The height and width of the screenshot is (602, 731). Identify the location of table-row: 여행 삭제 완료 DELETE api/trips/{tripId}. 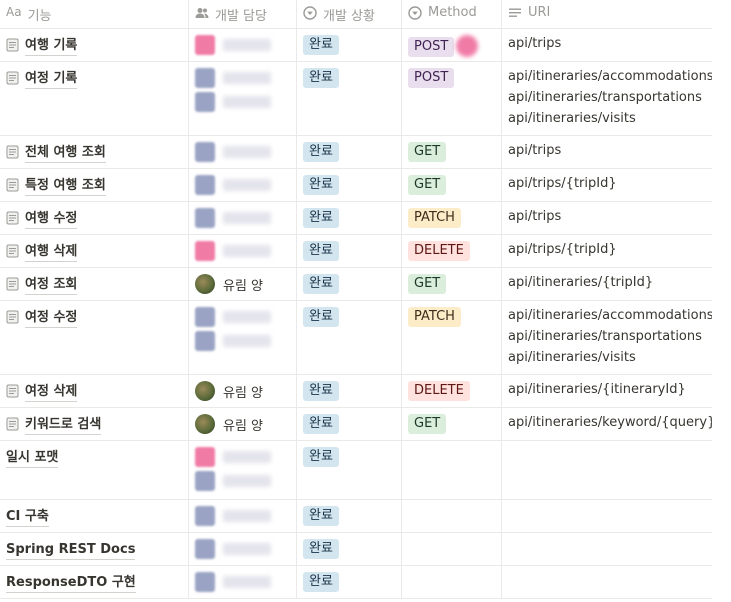
(356, 251).